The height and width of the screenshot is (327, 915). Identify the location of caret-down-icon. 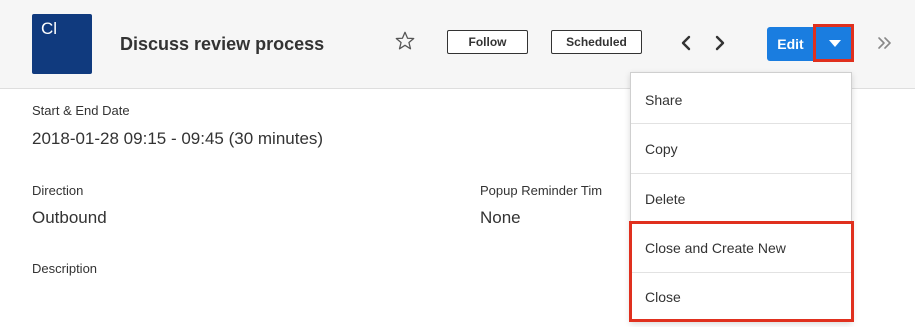
(834, 43).